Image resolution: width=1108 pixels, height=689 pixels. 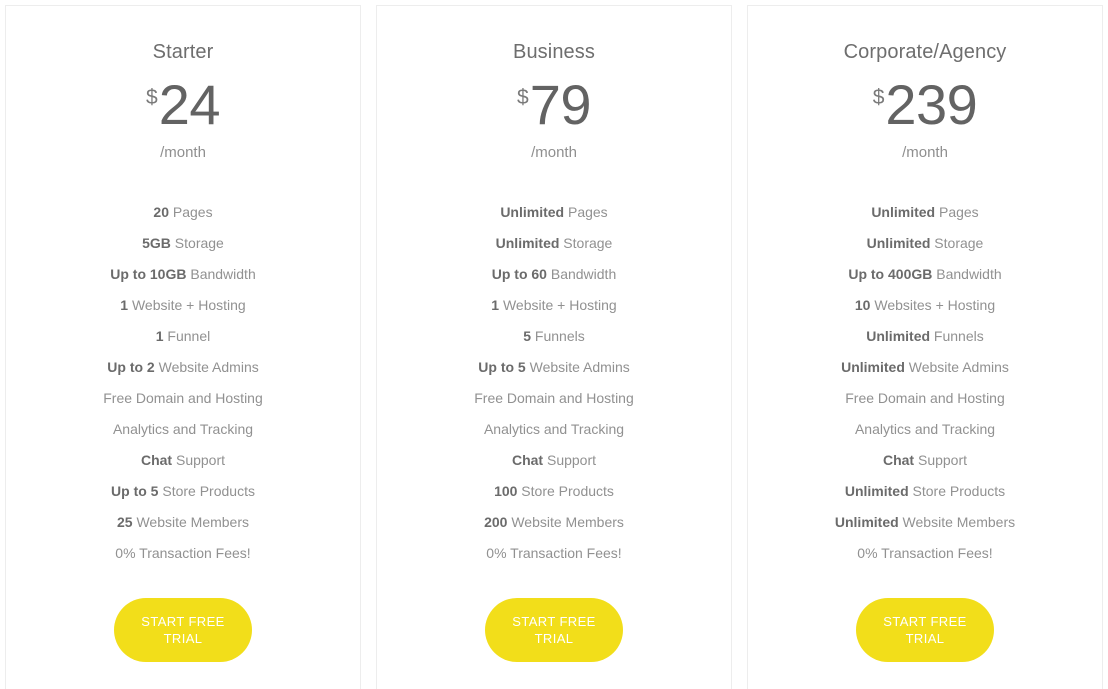 What do you see at coordinates (554, 243) in the screenshot?
I see `feature-item: Unlimited Storage` at bounding box center [554, 243].